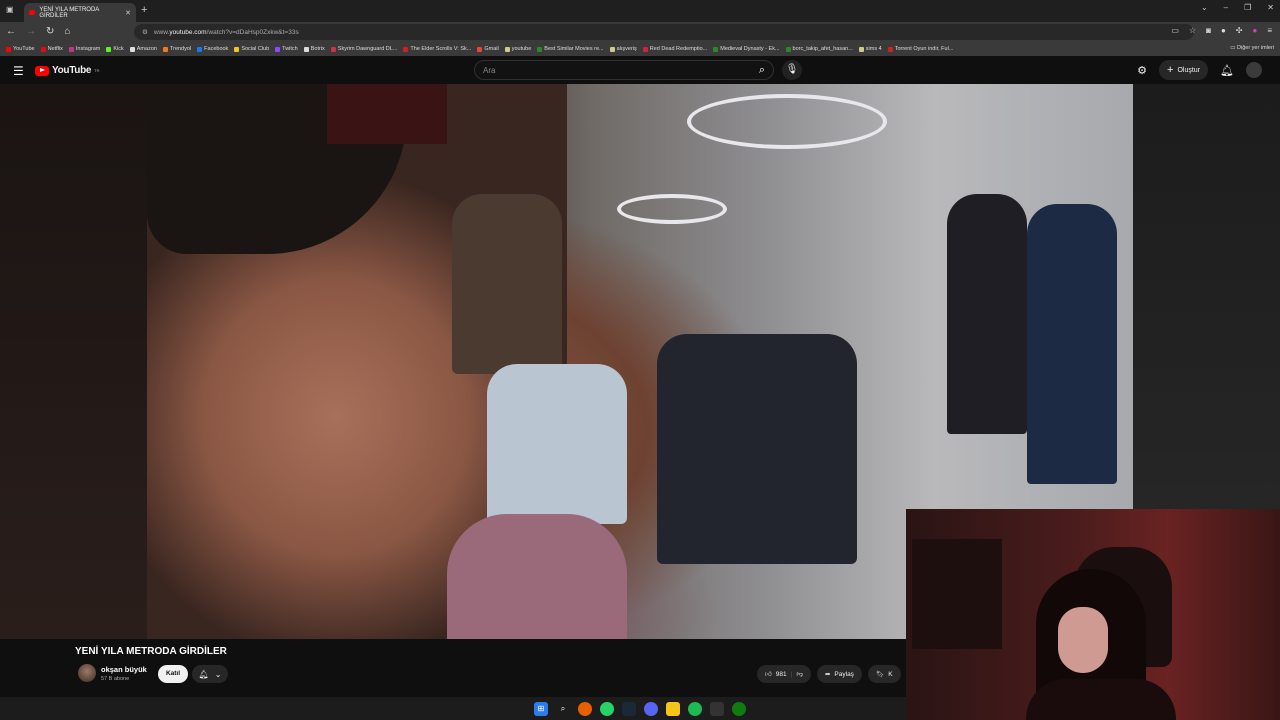  Describe the element at coordinates (32, 12) in the screenshot. I see `youtube-favicon-icon` at that location.